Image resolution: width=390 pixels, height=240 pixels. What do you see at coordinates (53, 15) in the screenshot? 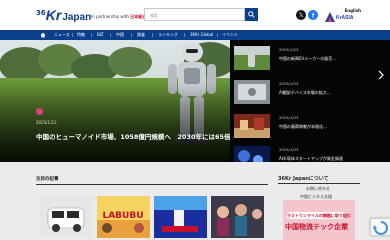
I see `logo-kr: Kr` at bounding box center [53, 15].